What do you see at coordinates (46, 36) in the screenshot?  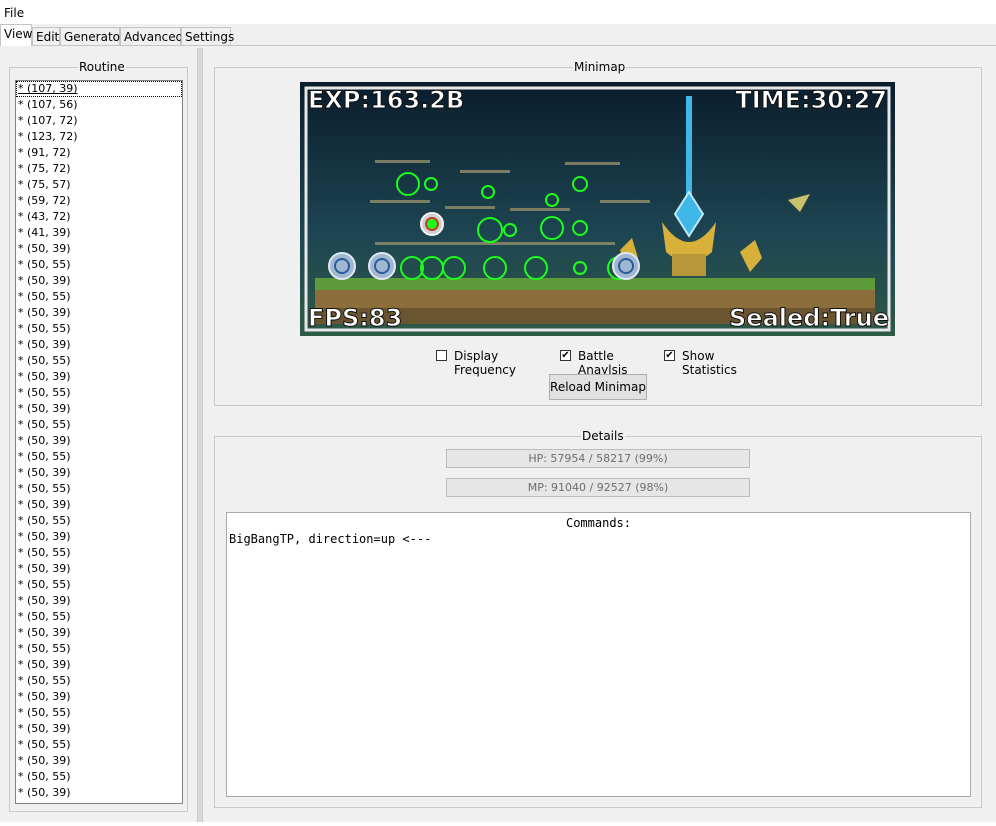 I see `tab-edit: Edit` at bounding box center [46, 36].